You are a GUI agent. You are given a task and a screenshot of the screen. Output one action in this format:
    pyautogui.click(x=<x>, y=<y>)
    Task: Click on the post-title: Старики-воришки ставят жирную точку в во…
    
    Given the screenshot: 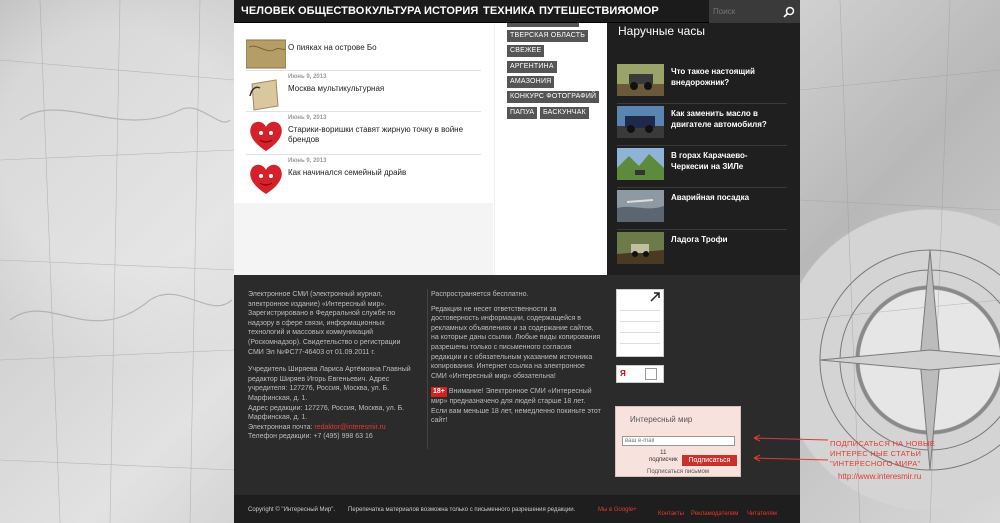 What is the action you would take?
    pyautogui.click(x=383, y=135)
    